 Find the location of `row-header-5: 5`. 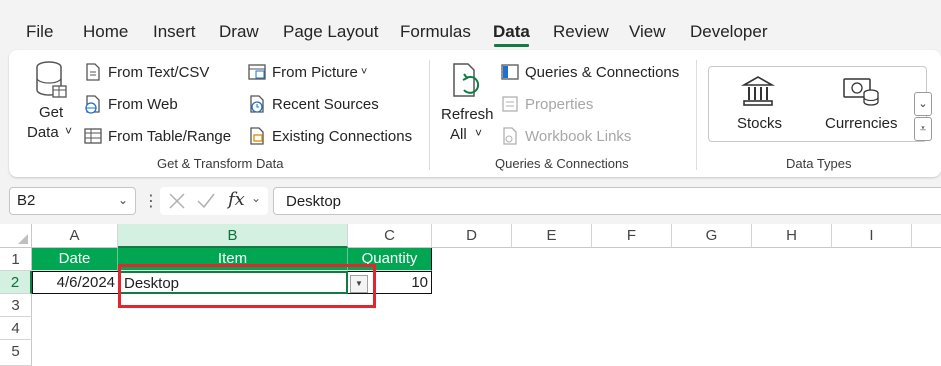

row-header-5: 5 is located at coordinates (16, 353).